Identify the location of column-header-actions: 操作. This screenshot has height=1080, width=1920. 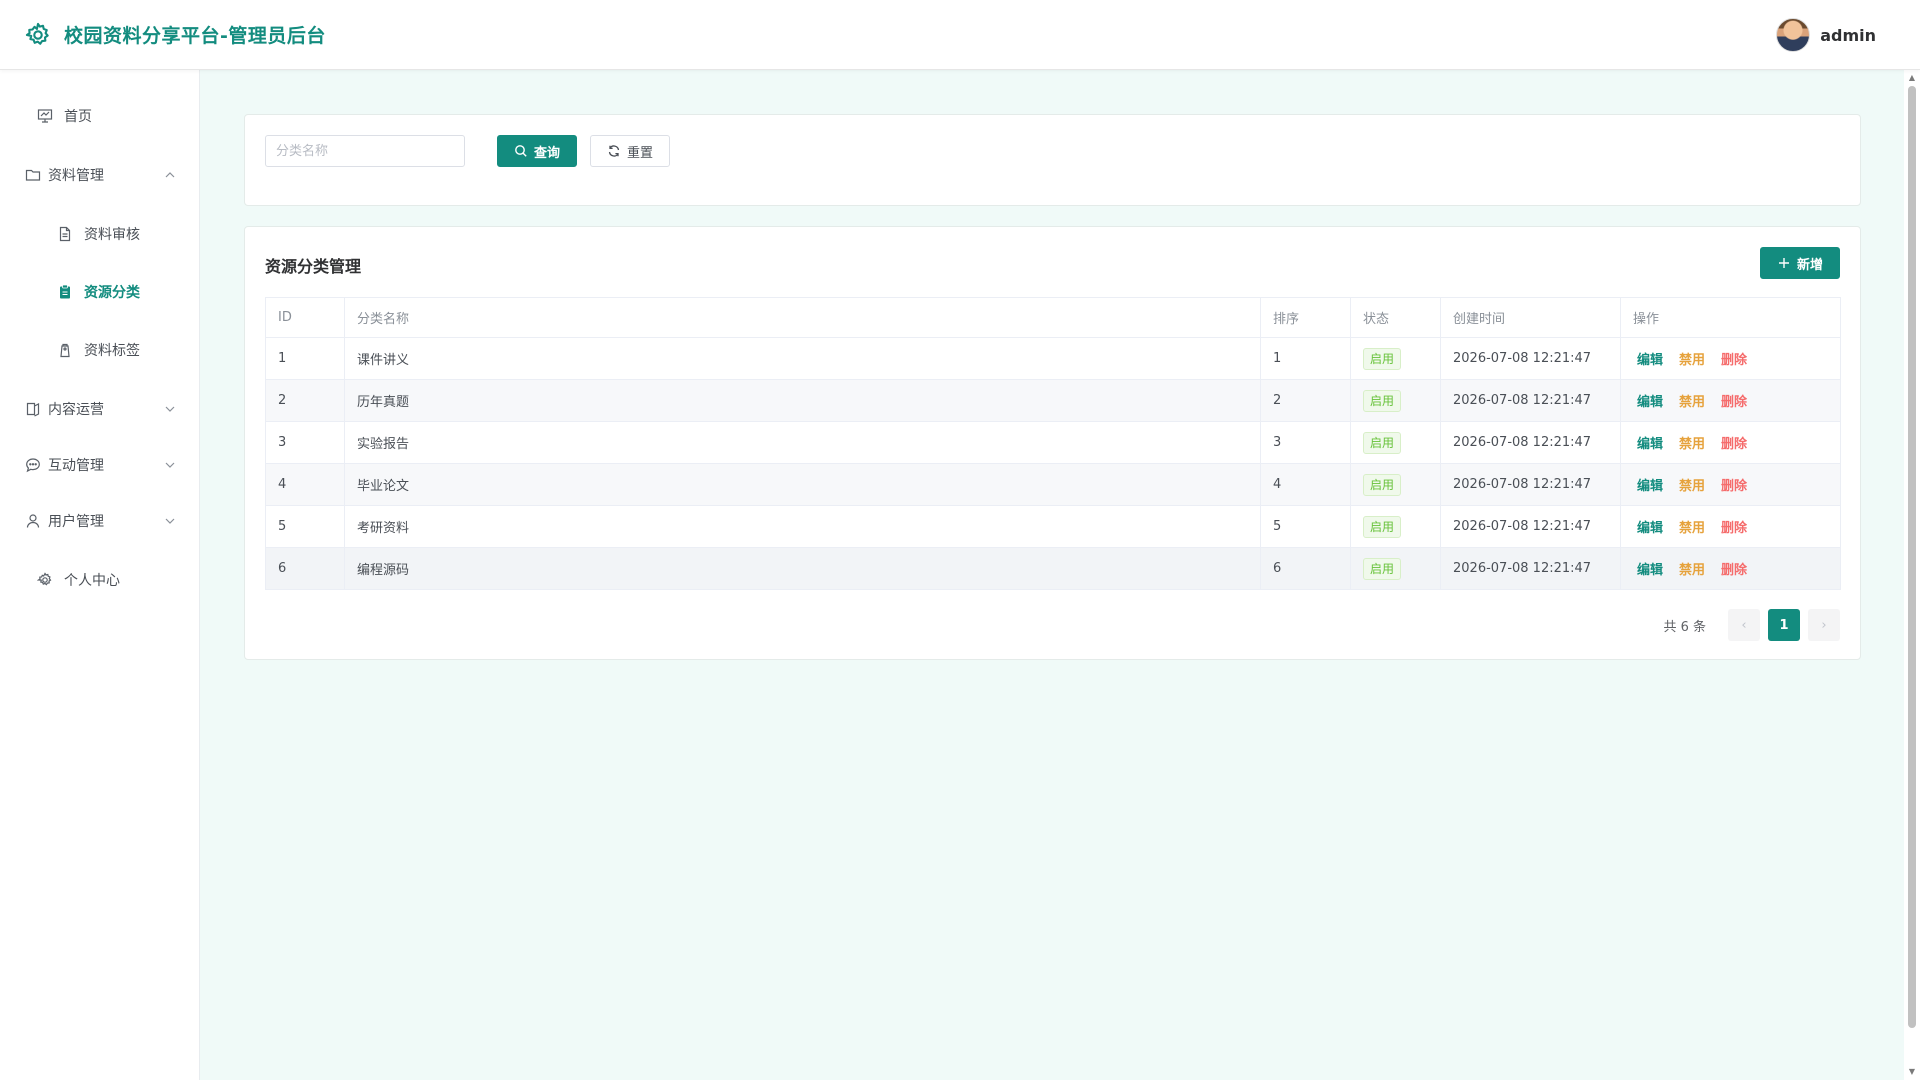
(1730, 317).